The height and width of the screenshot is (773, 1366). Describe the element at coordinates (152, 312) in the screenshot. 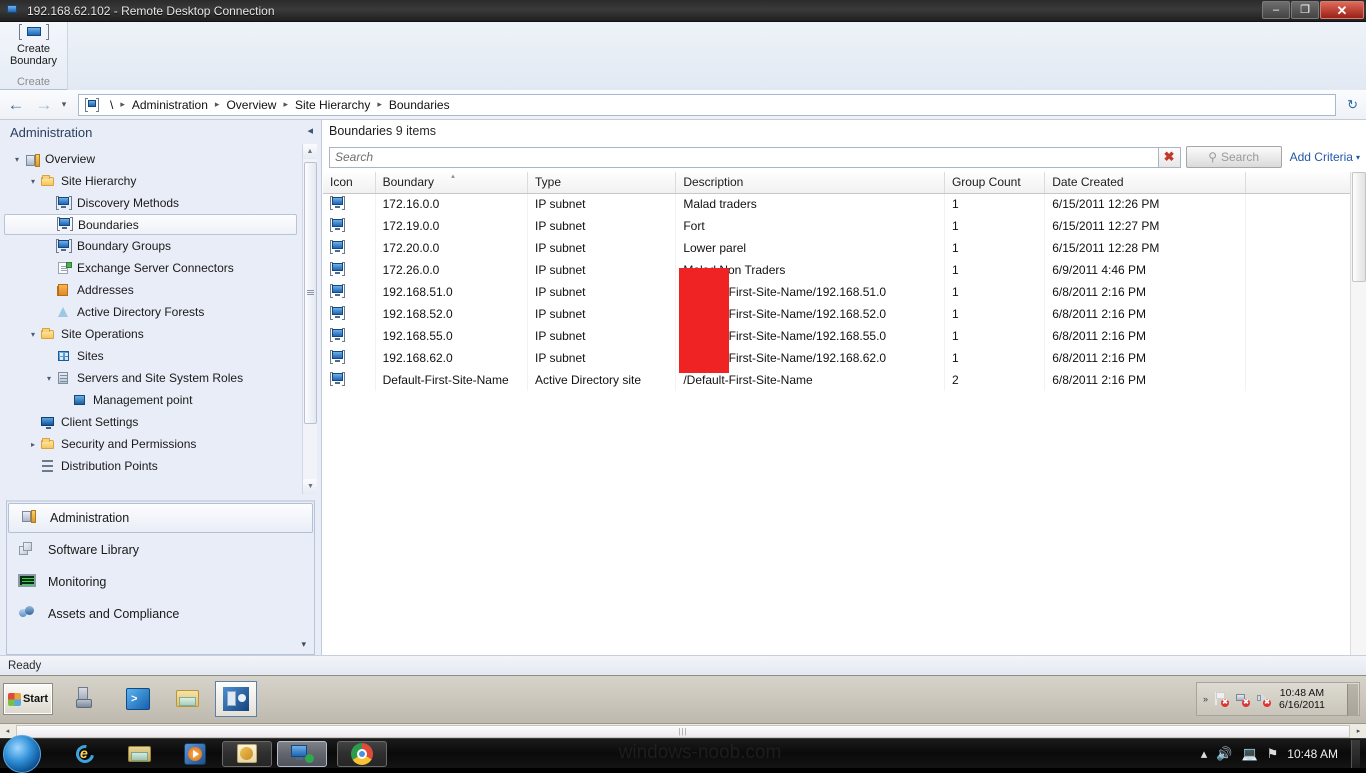

I see `tree-item-active-directory-forests: Active Directory Forests` at that location.